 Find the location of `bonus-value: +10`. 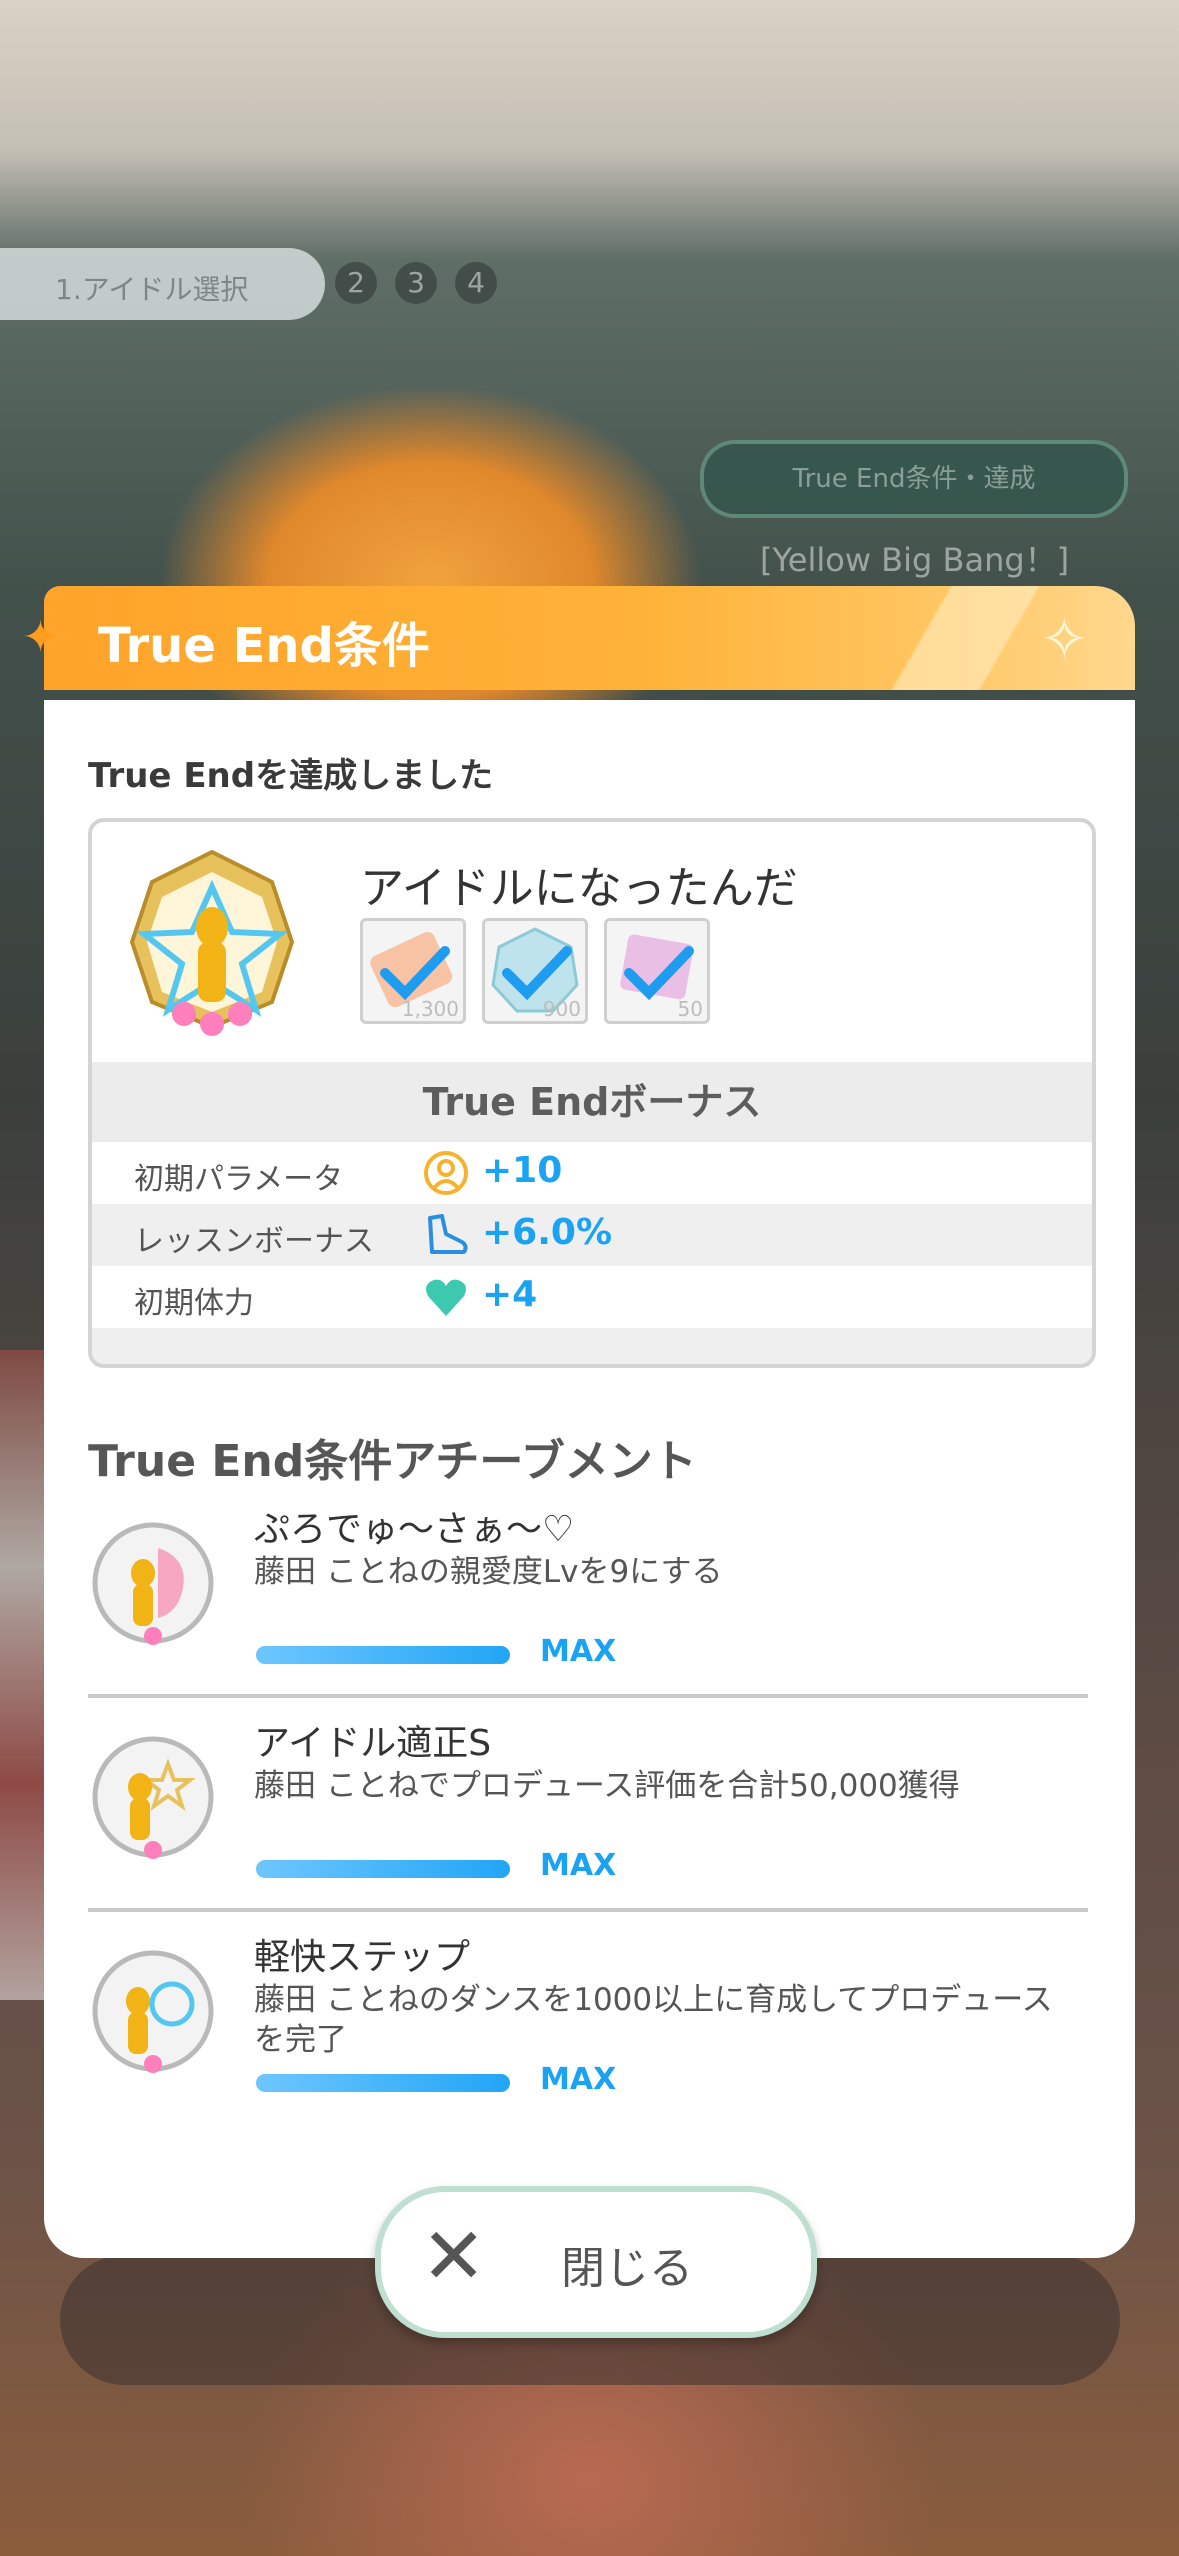

bonus-value: +10 is located at coordinates (522, 1170).